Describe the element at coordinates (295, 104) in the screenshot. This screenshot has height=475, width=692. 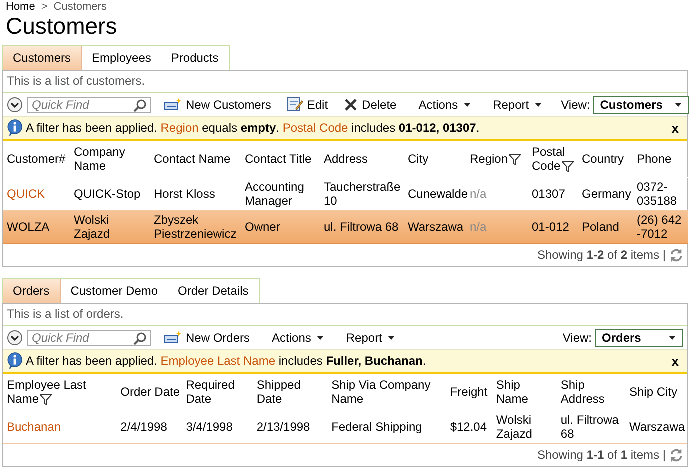
I see `edit-icon` at that location.